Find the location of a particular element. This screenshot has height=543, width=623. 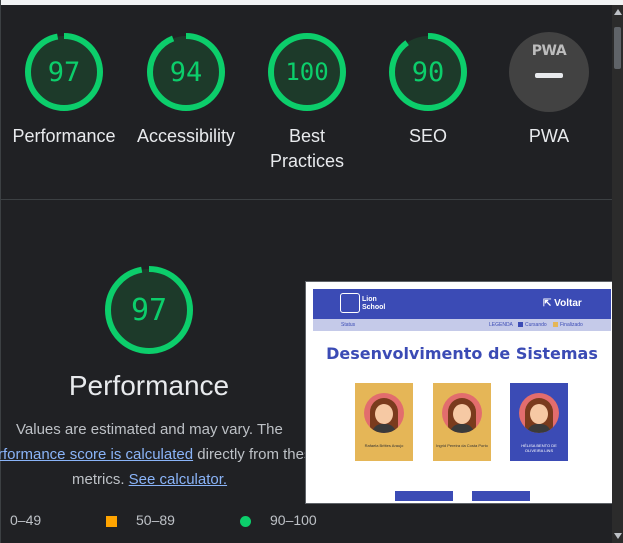

accessibility-label: Accessibility is located at coordinates (186, 136).